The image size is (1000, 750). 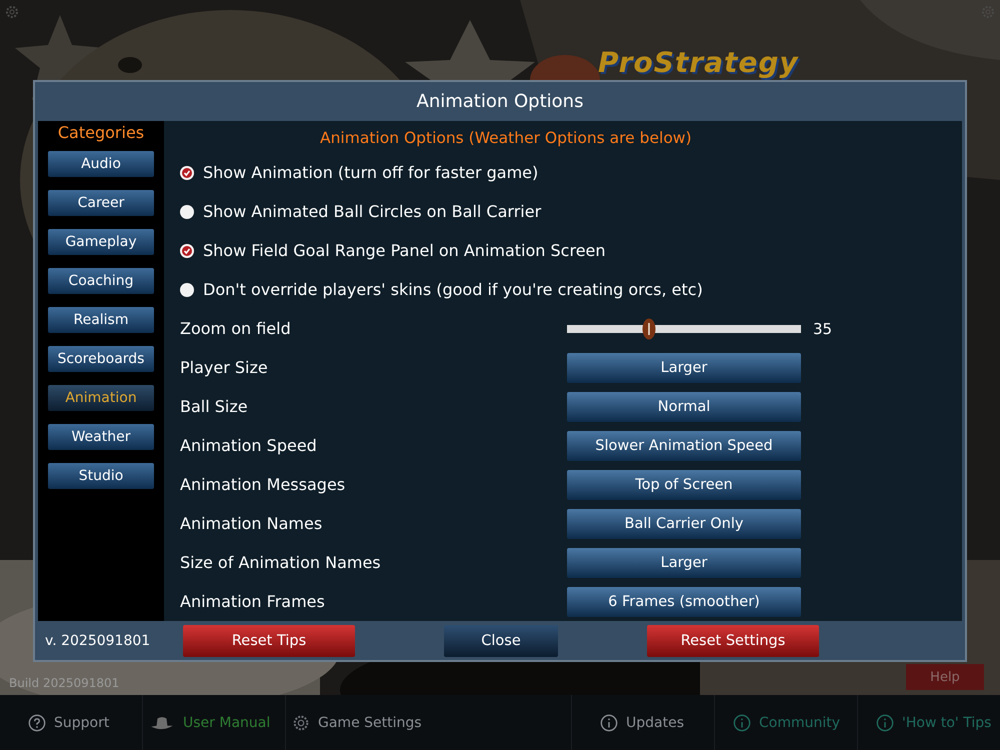 I want to click on category-button: Career, so click(x=101, y=203).